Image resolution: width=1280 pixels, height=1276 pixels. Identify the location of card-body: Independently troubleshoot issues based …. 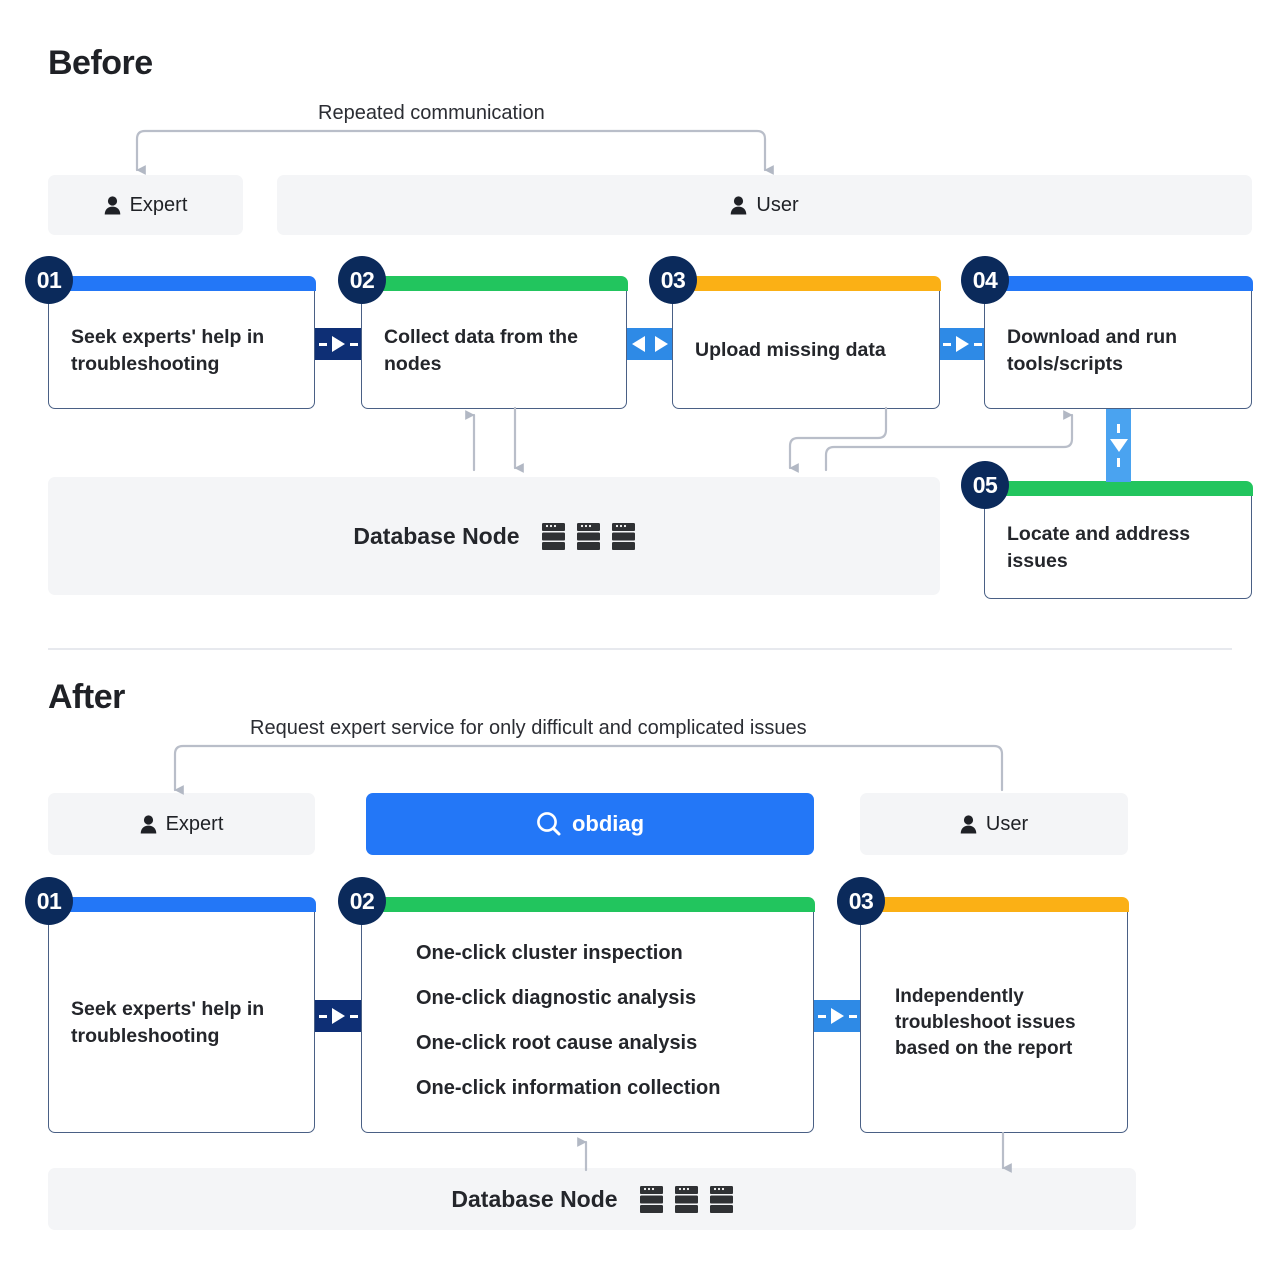
(994, 1023).